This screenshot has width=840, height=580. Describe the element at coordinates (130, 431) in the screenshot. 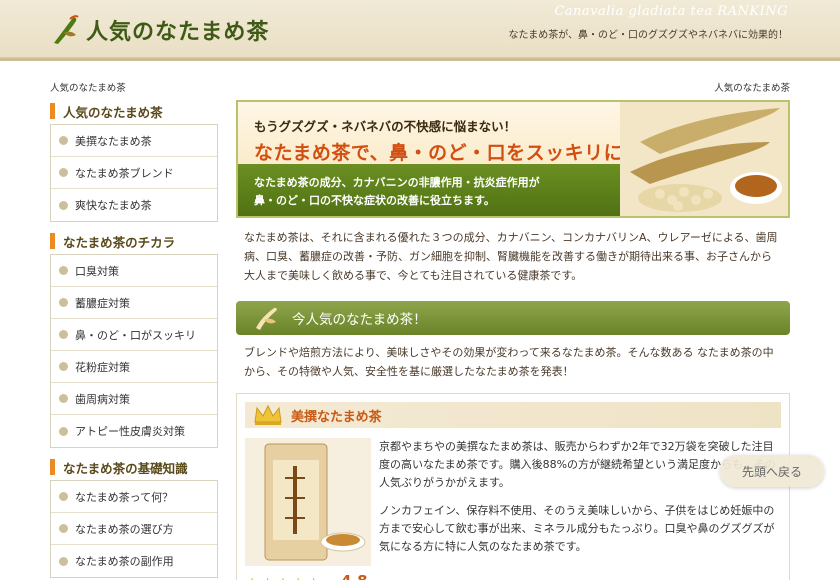

I see `sidebar-item-label: アトピー性皮膚炎対策` at that location.